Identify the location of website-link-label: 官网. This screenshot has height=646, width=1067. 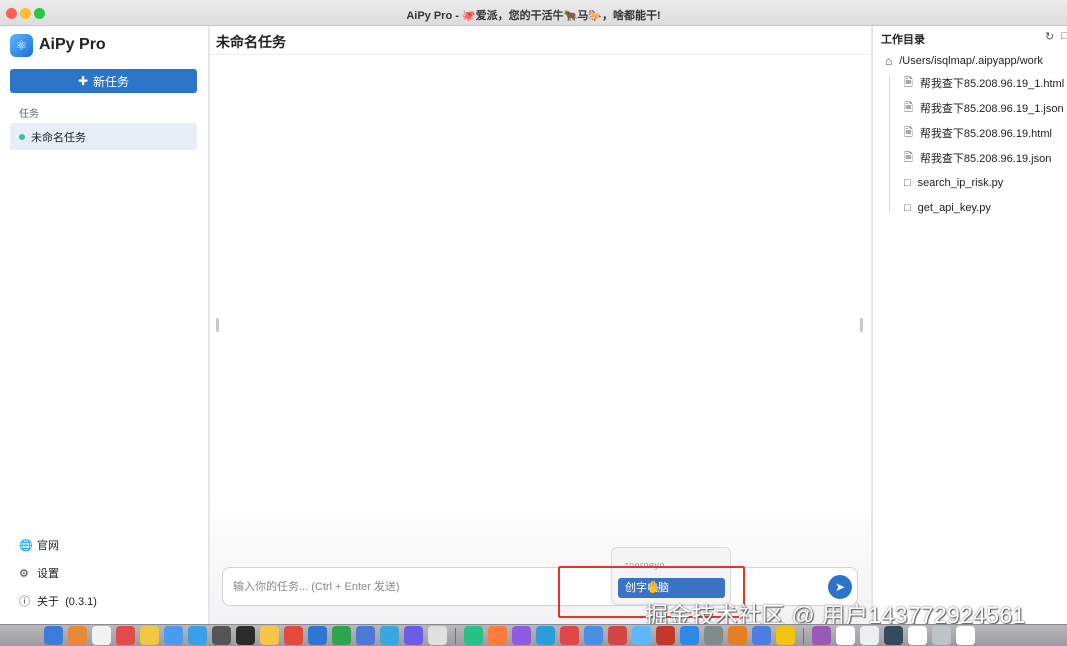
(48, 546).